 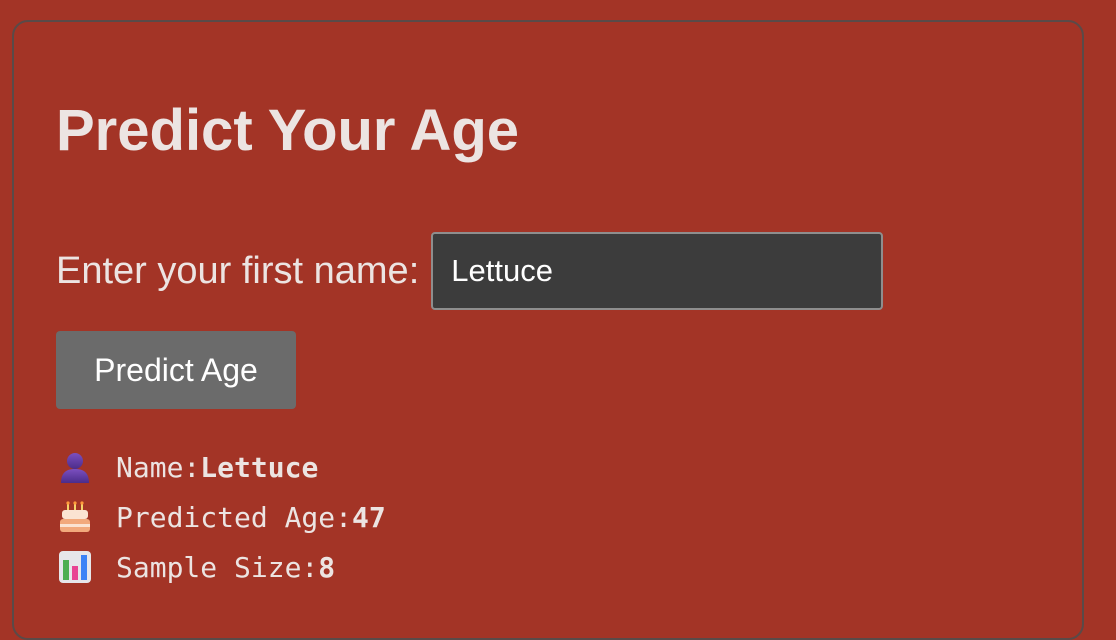 What do you see at coordinates (259, 467) in the screenshot?
I see `result-name-value: Lettuce` at bounding box center [259, 467].